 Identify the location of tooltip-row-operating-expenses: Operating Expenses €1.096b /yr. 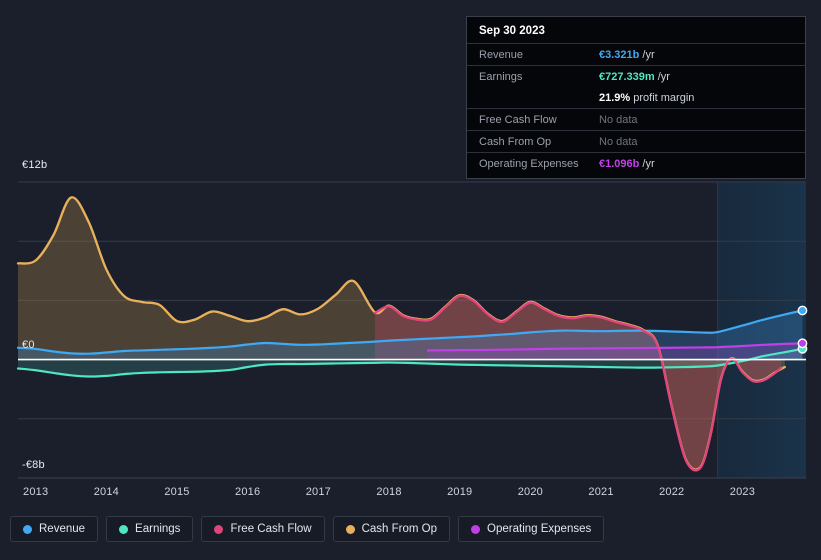
(636, 163).